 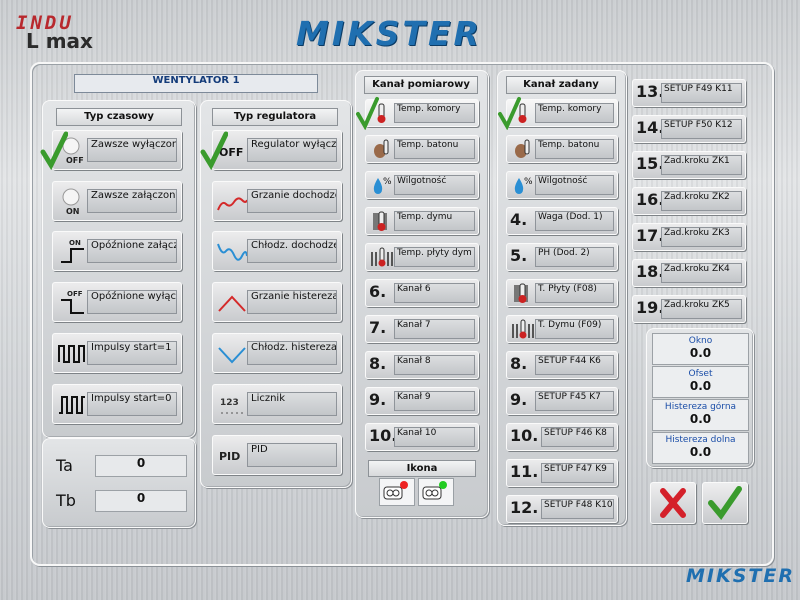 I want to click on counter-icon: 123, so click(x=232, y=404).